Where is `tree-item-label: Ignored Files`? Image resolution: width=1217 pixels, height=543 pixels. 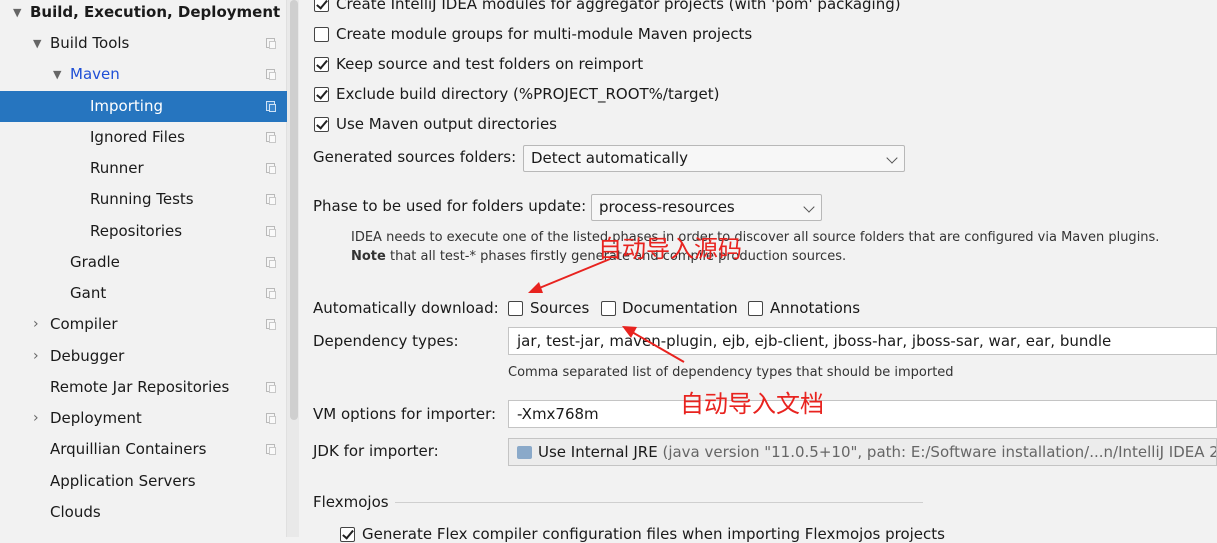
tree-item-label: Ignored Files is located at coordinates (137, 137).